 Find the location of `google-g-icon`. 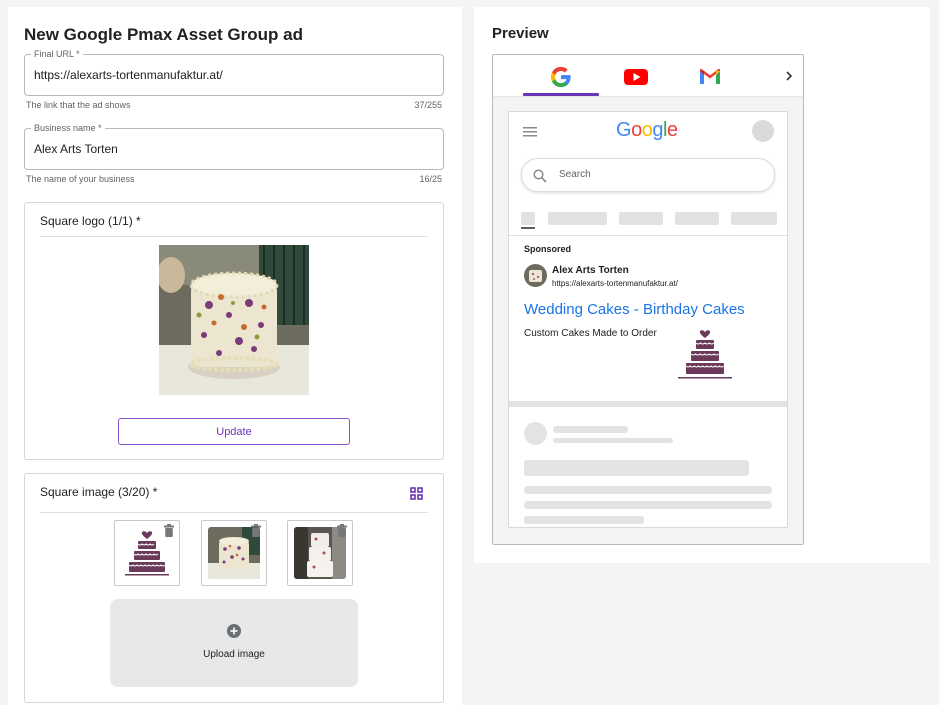

google-g-icon is located at coordinates (560, 77).